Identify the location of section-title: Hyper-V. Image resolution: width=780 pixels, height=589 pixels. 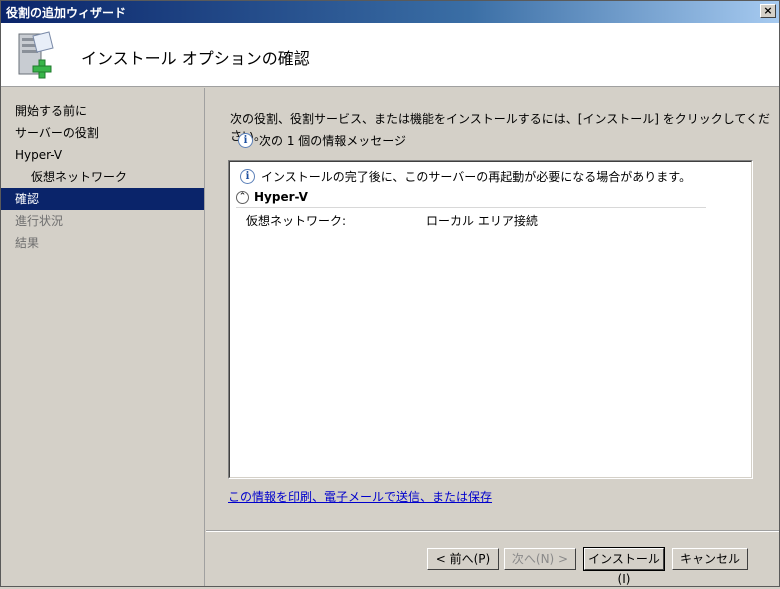
(281, 197).